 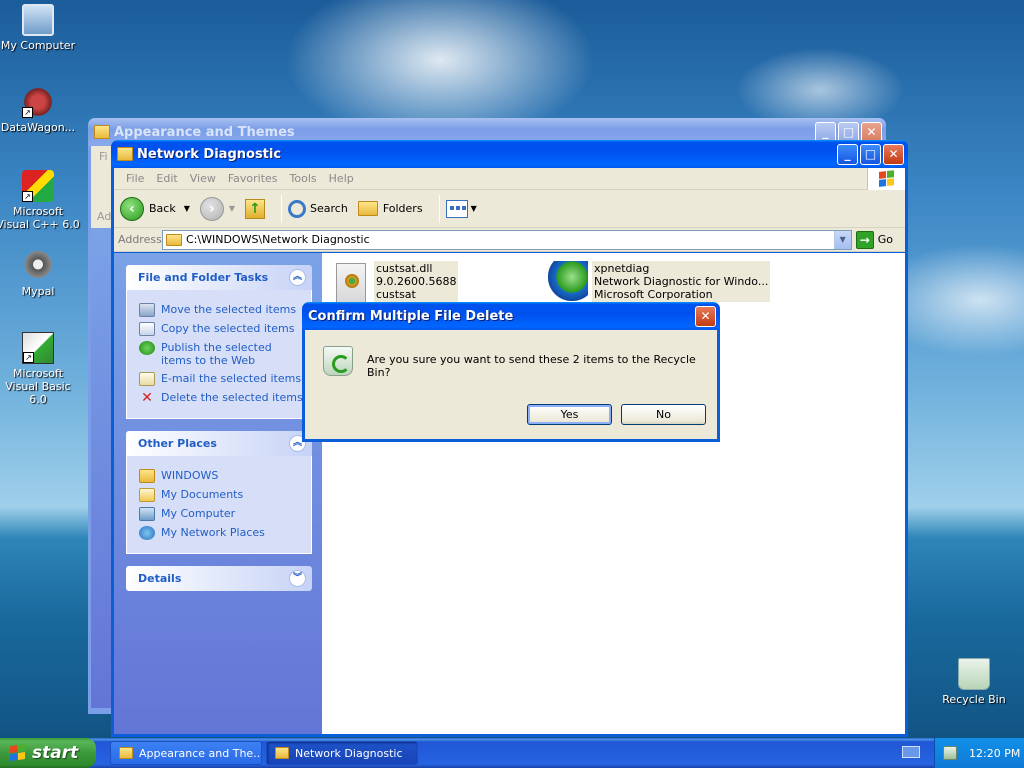 What do you see at coordinates (396, 294) in the screenshot?
I see `file-description: custsat` at bounding box center [396, 294].